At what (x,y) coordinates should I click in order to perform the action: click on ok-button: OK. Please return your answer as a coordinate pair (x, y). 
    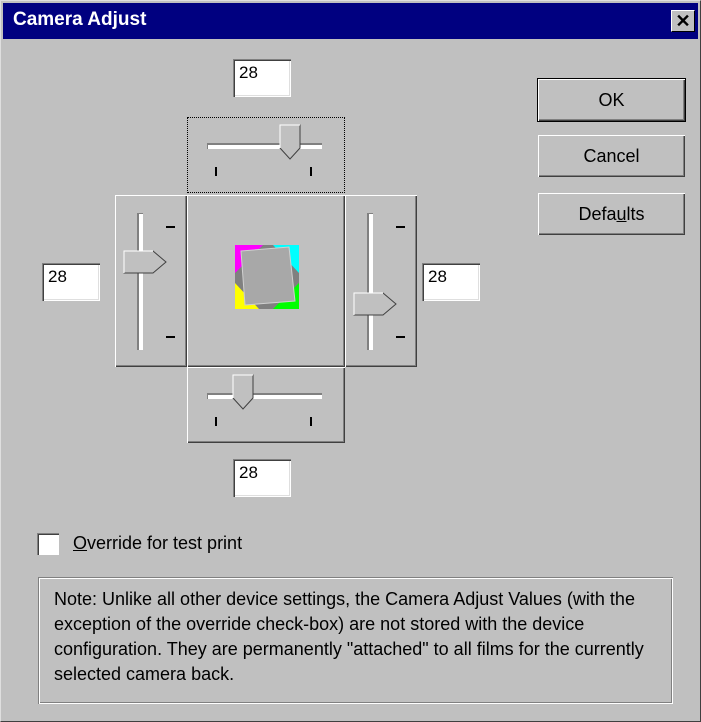
    Looking at the image, I should click on (611, 100).